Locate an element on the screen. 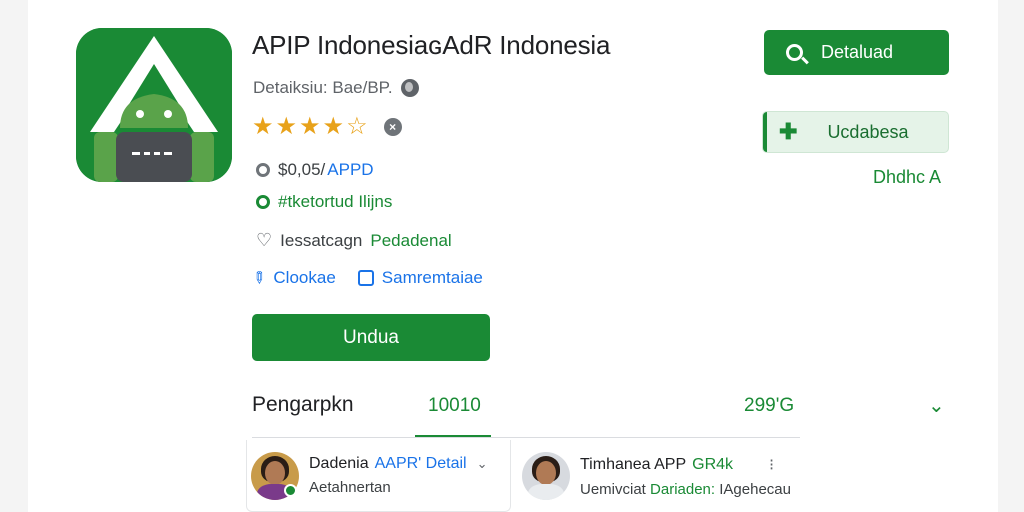 This screenshot has height=512, width=1024. search-button: Detaluad is located at coordinates (856, 52).